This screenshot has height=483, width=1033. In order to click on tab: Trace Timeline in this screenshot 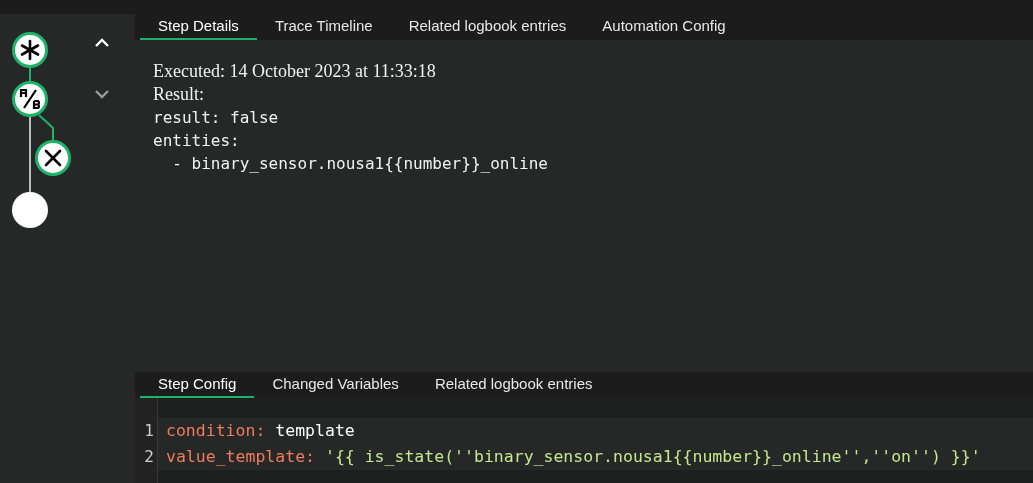, I will do `click(323, 27)`.